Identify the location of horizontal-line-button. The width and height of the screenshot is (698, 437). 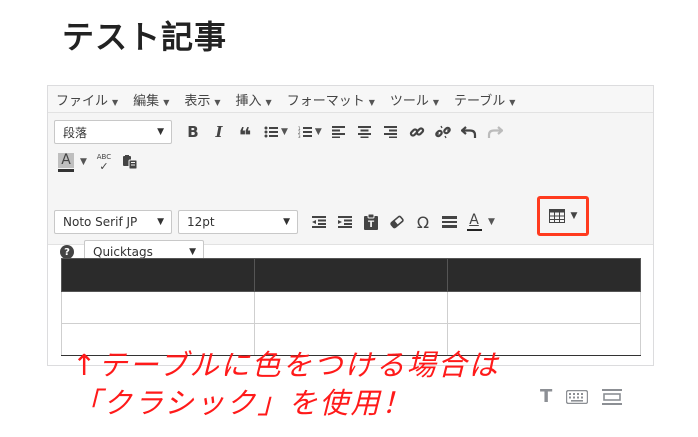
(449, 222).